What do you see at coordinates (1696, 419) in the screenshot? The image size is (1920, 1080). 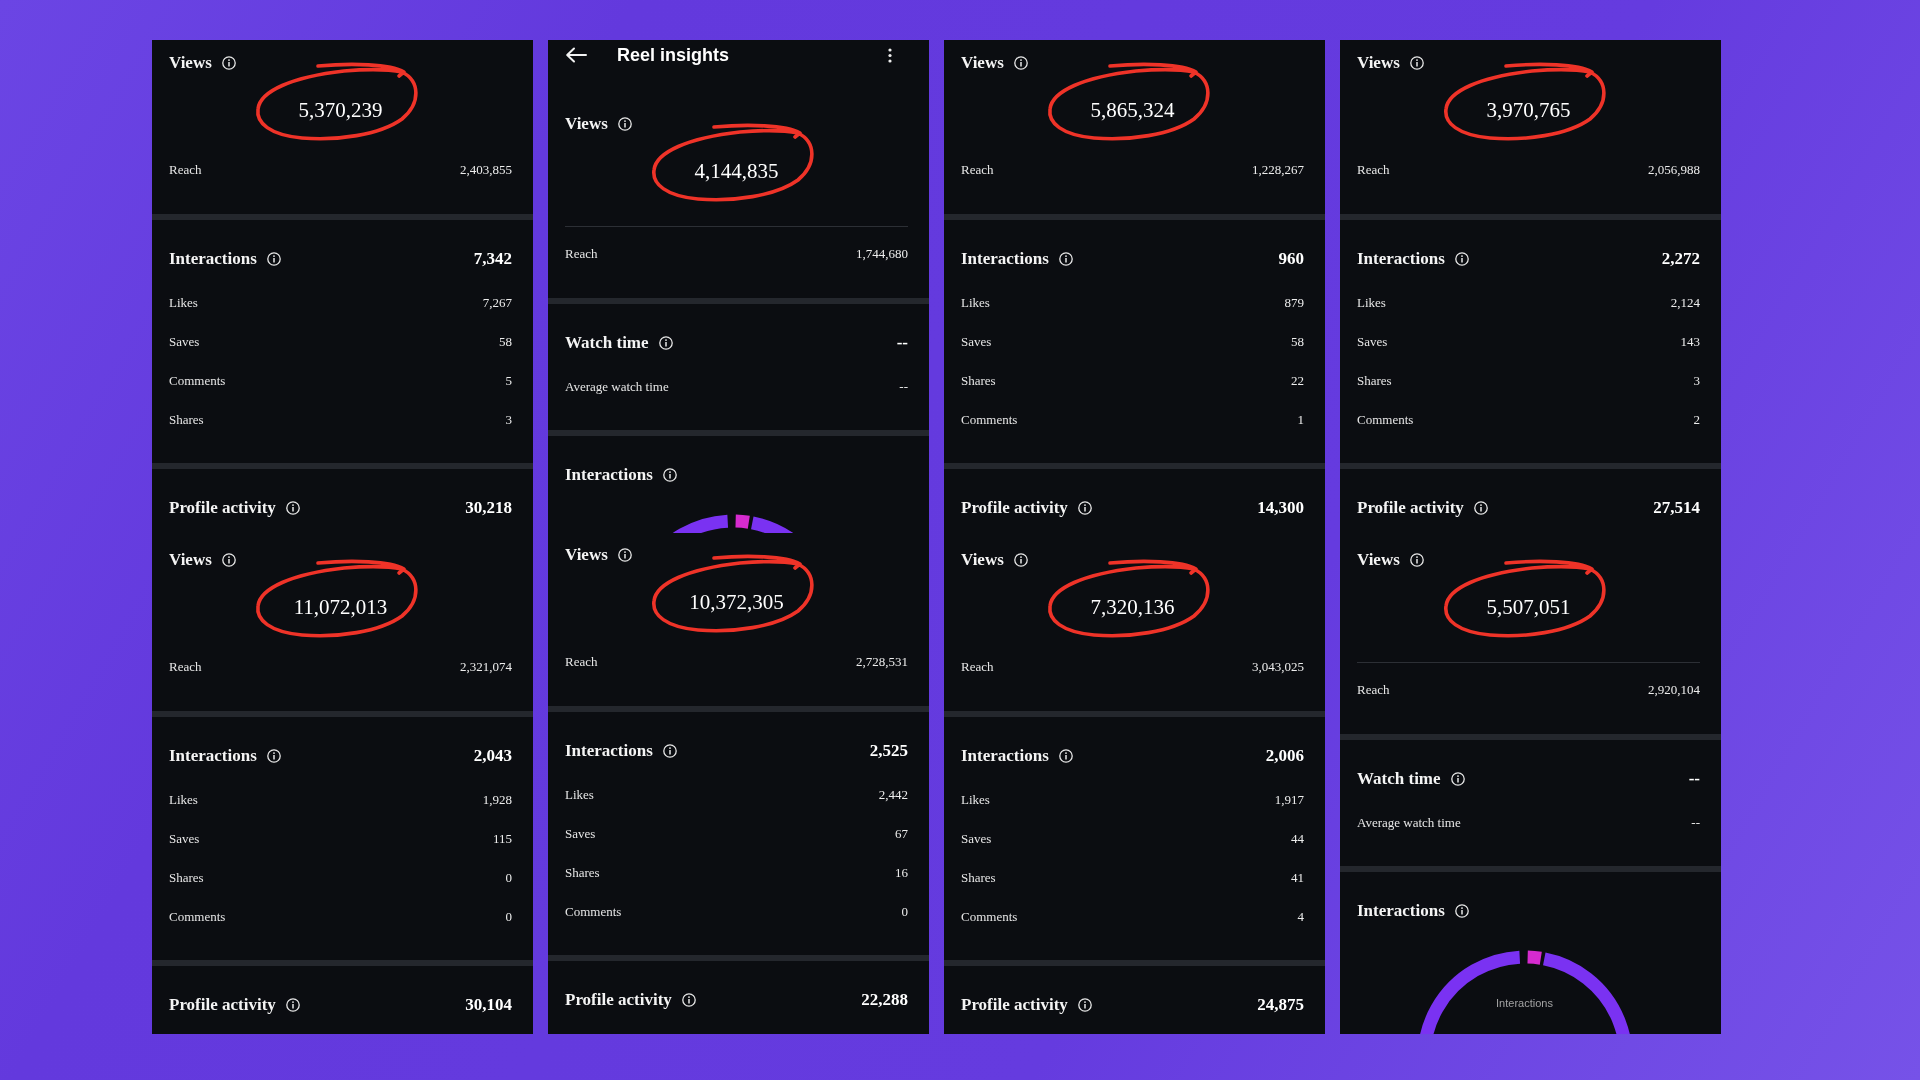 I see `stat-value: 2` at bounding box center [1696, 419].